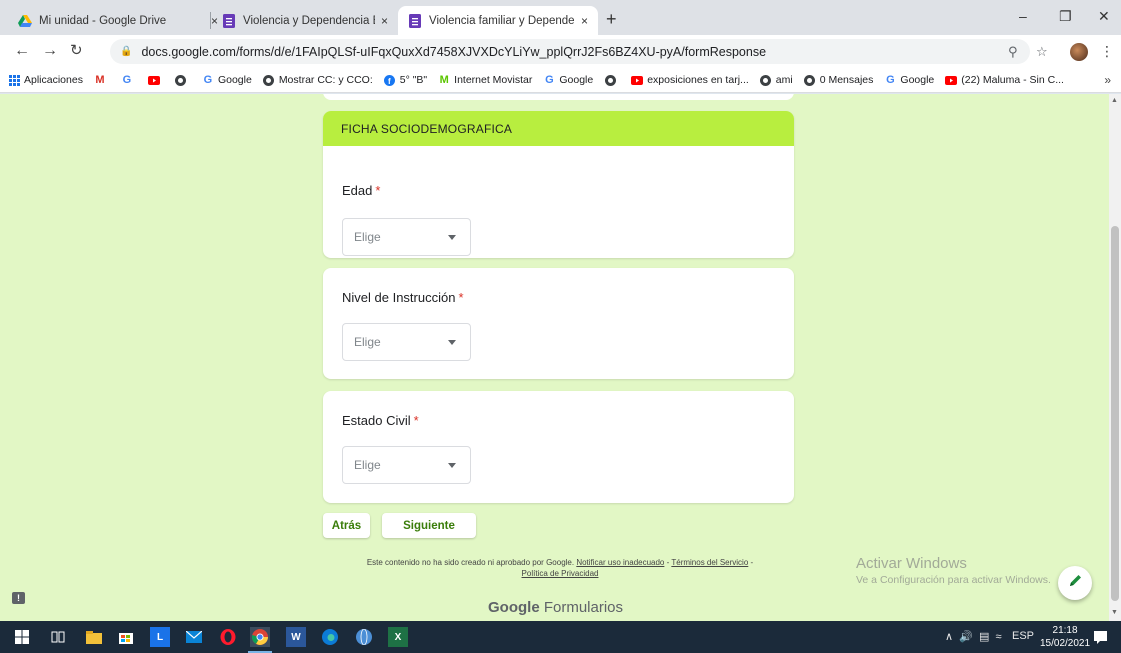 This screenshot has height=653, width=1121. What do you see at coordinates (784, 80) in the screenshot?
I see `bookmark-label: ami` at bounding box center [784, 80].